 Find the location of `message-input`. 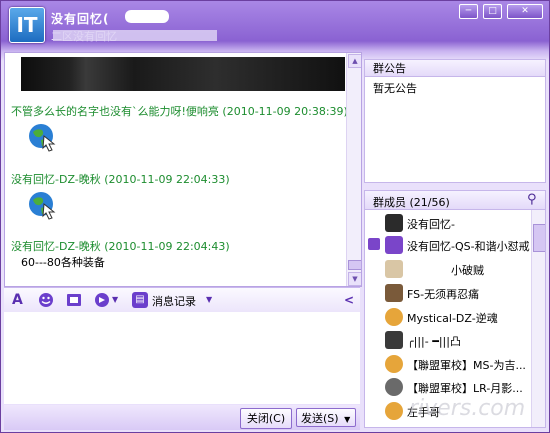

message-input is located at coordinates (182, 358).